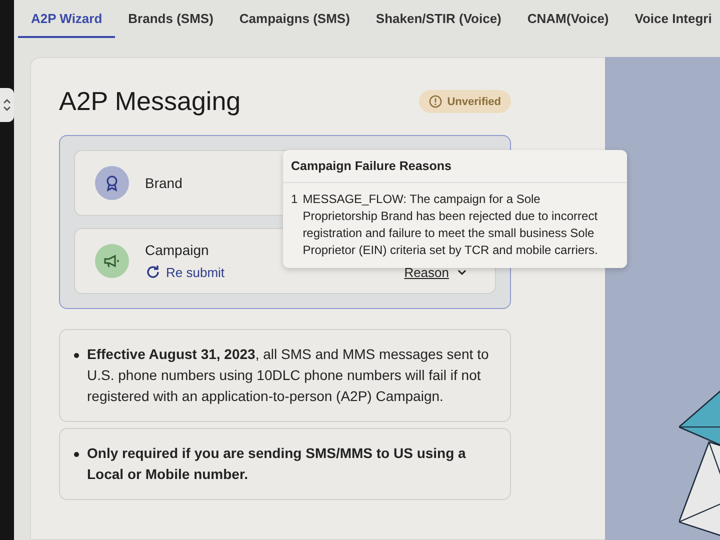 The image size is (720, 540). What do you see at coordinates (438, 19) in the screenshot?
I see `nav-tab: Shaken/STIR (Voice)` at bounding box center [438, 19].